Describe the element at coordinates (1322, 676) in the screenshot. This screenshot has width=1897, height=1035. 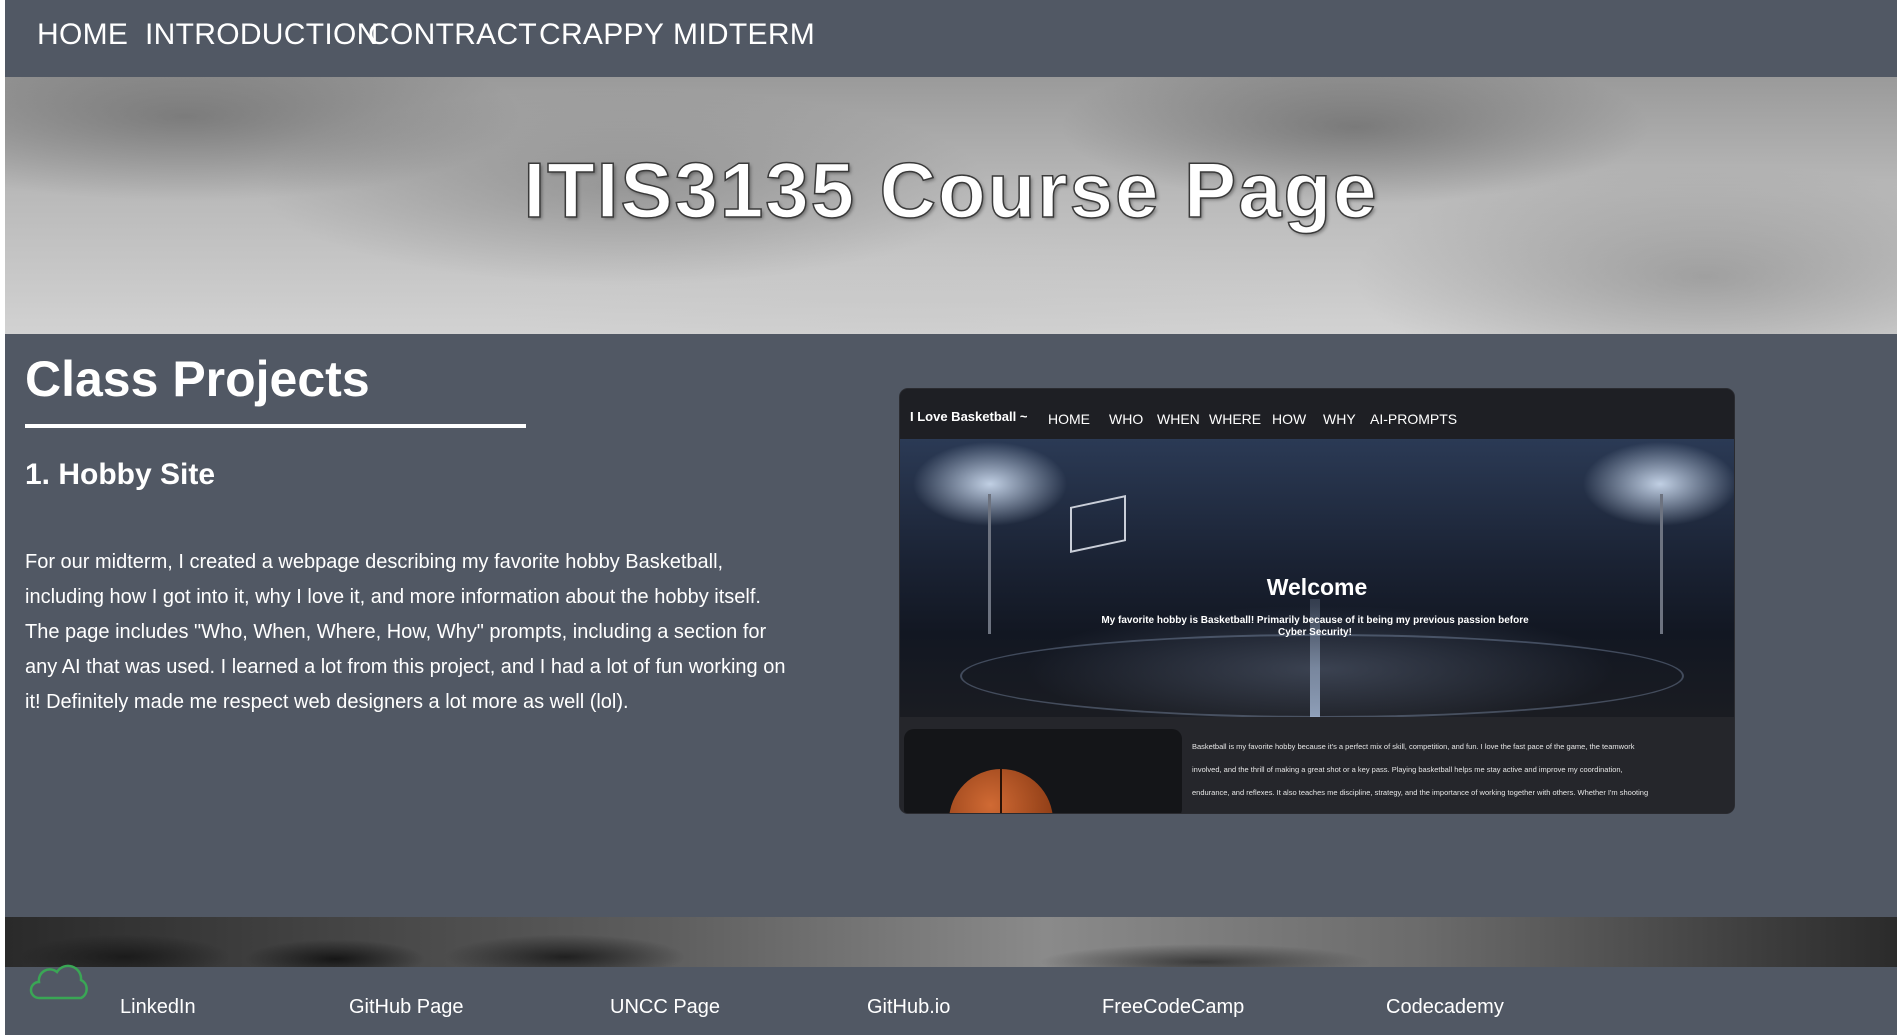
I see `preview-court-circle` at that location.